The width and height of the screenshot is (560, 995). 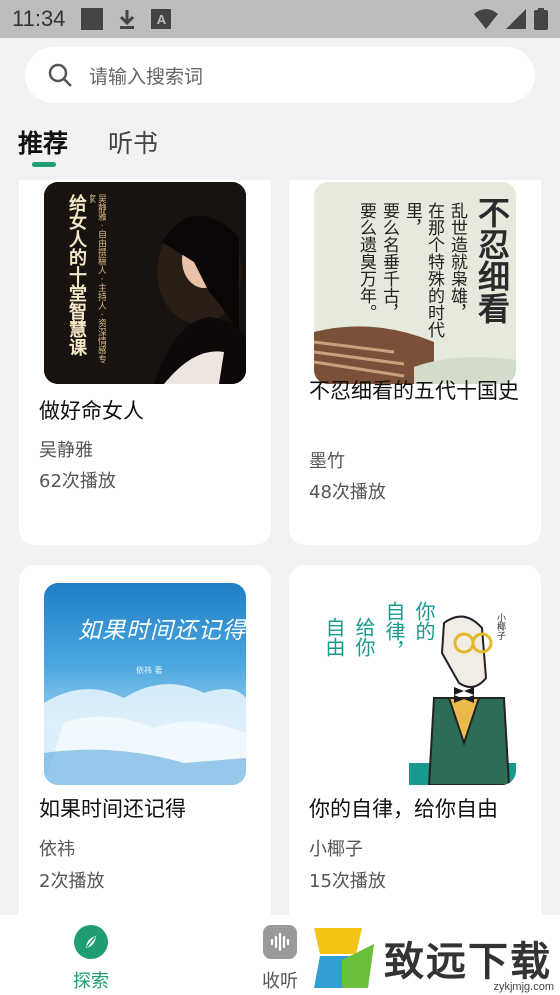 I want to click on book-cover: 给女人的十堂智慧课 吴静雅 · 自由撰稿人 · 主持人 · 资深情感专家, so click(x=145, y=283).